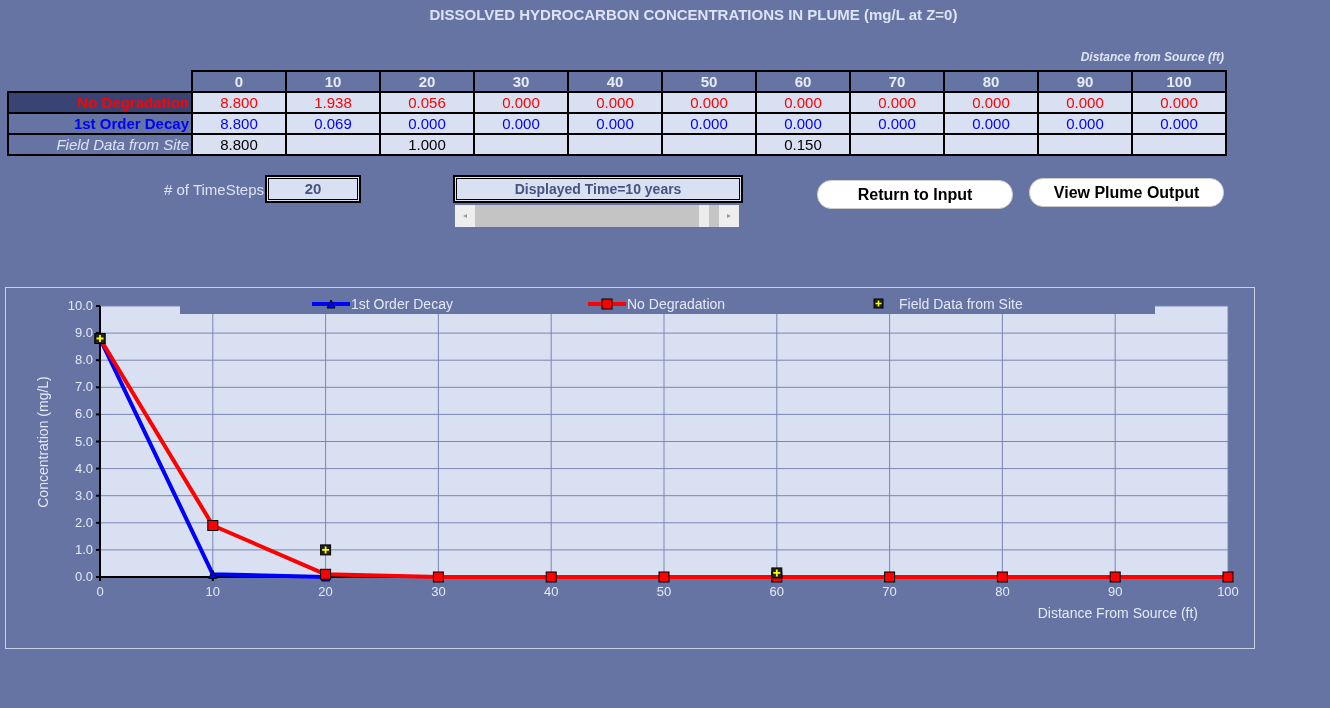 The height and width of the screenshot is (708, 1330). Describe the element at coordinates (83, 387) in the screenshot. I see `y-tick-label: 7.0` at that location.